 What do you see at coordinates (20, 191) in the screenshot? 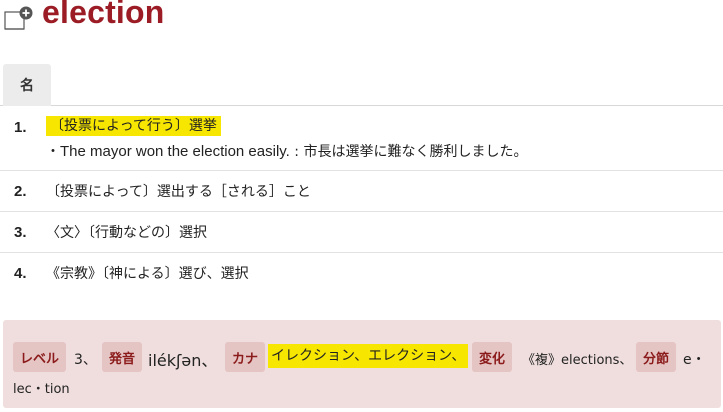
I see `sense-number: 2.` at bounding box center [20, 191].